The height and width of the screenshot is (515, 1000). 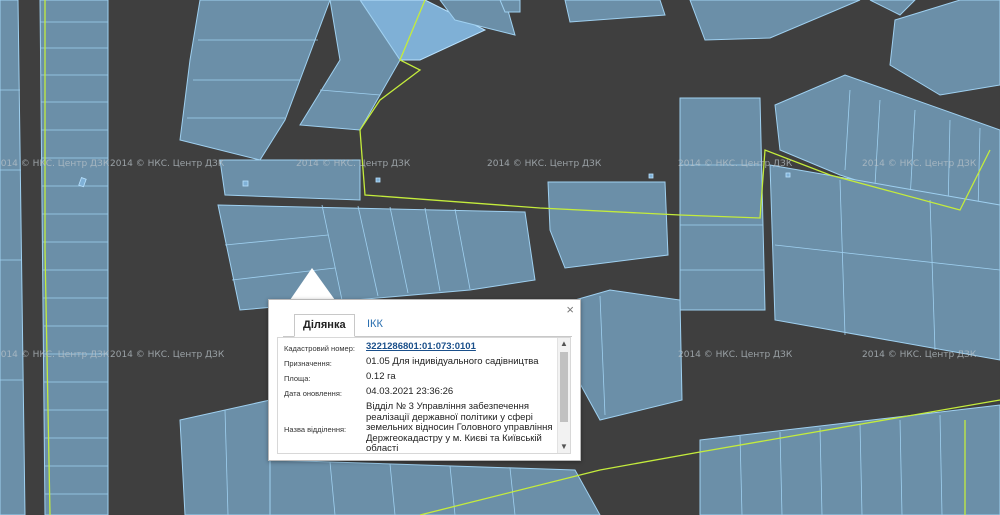 What do you see at coordinates (628, 355) in the screenshot?
I see `parcel-block-lower-center` at bounding box center [628, 355].